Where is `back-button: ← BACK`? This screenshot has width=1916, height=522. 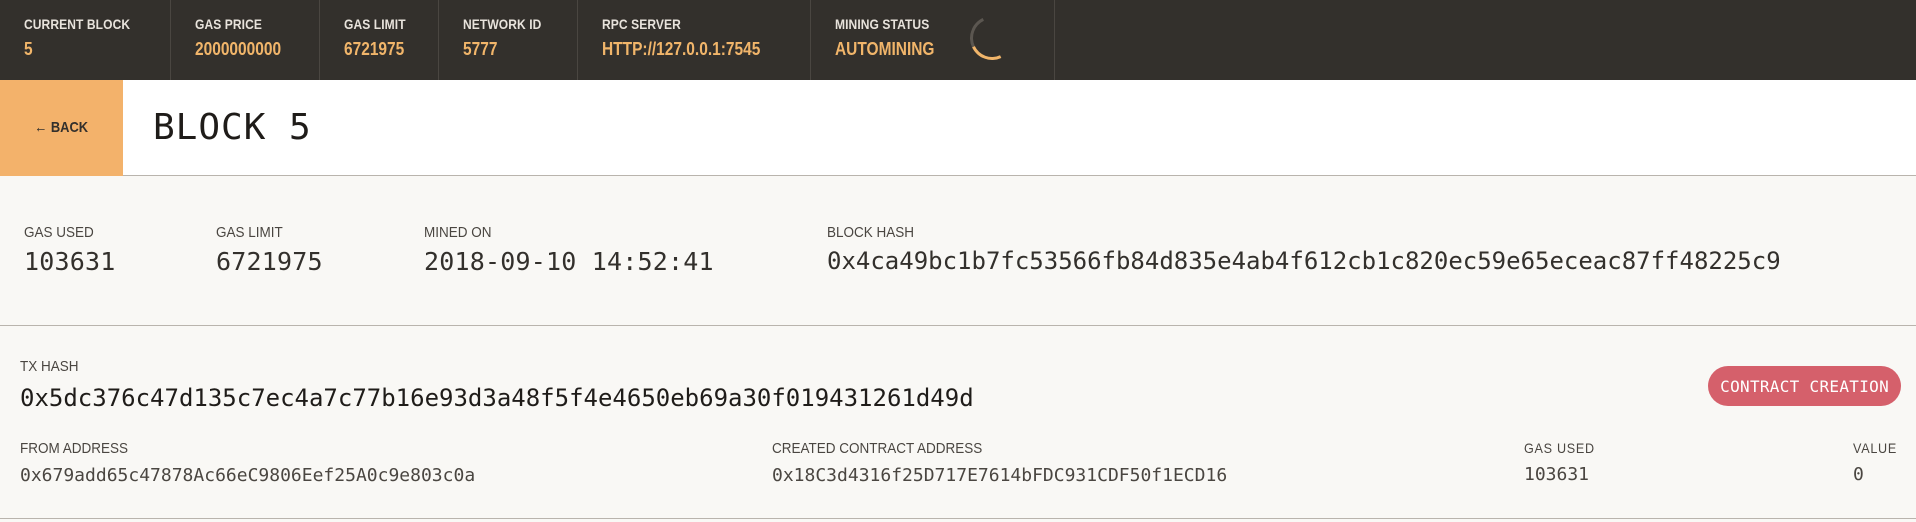
back-button: ← BACK is located at coordinates (61, 127).